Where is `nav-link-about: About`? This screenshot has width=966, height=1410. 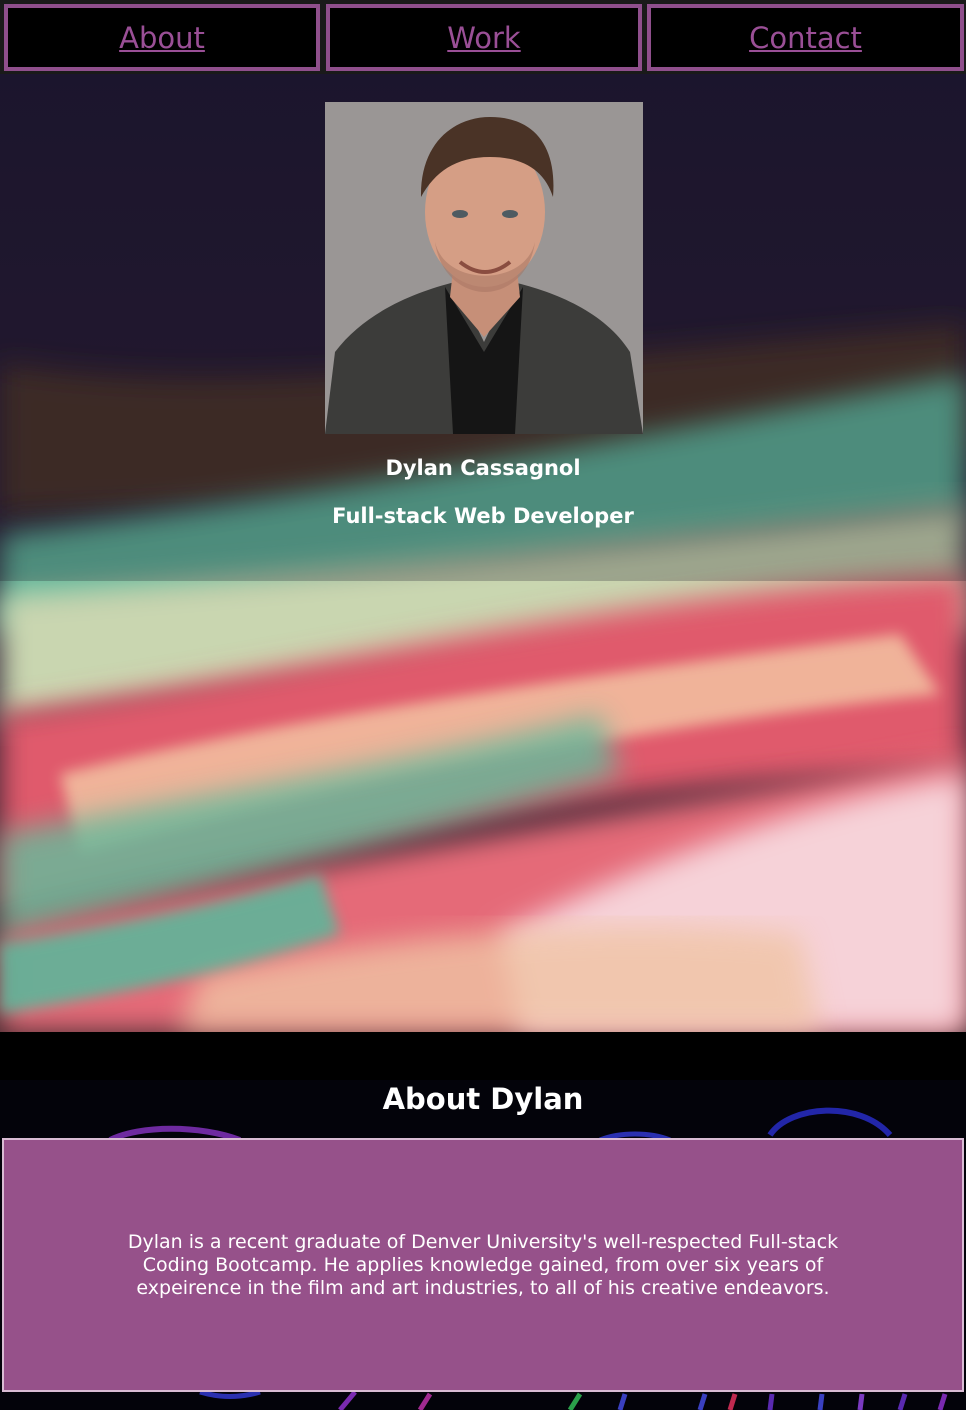 nav-link-about: About is located at coordinates (162, 38).